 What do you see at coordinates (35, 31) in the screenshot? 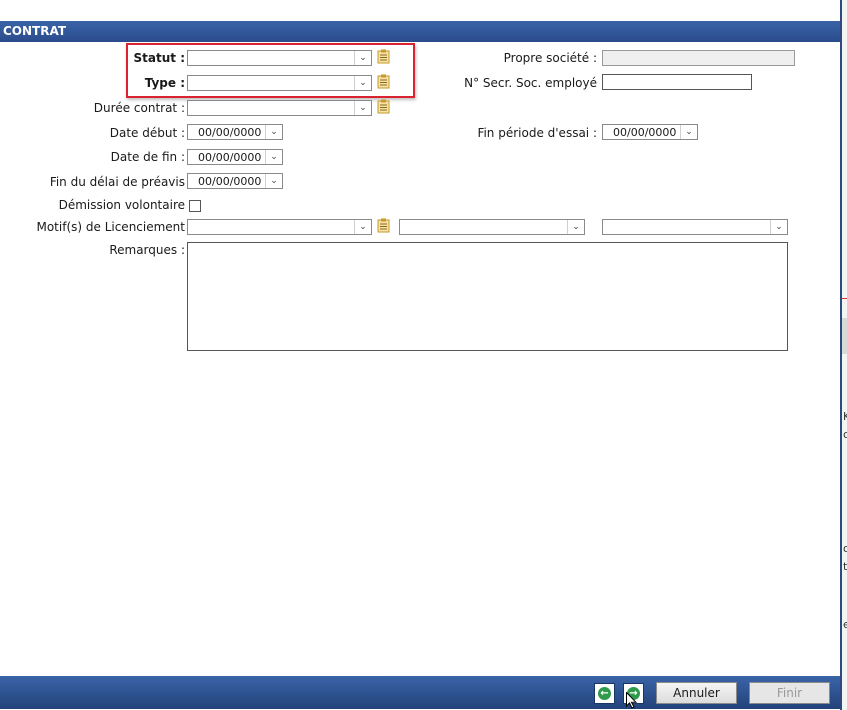
I see `section-title: CONTRAT` at bounding box center [35, 31].